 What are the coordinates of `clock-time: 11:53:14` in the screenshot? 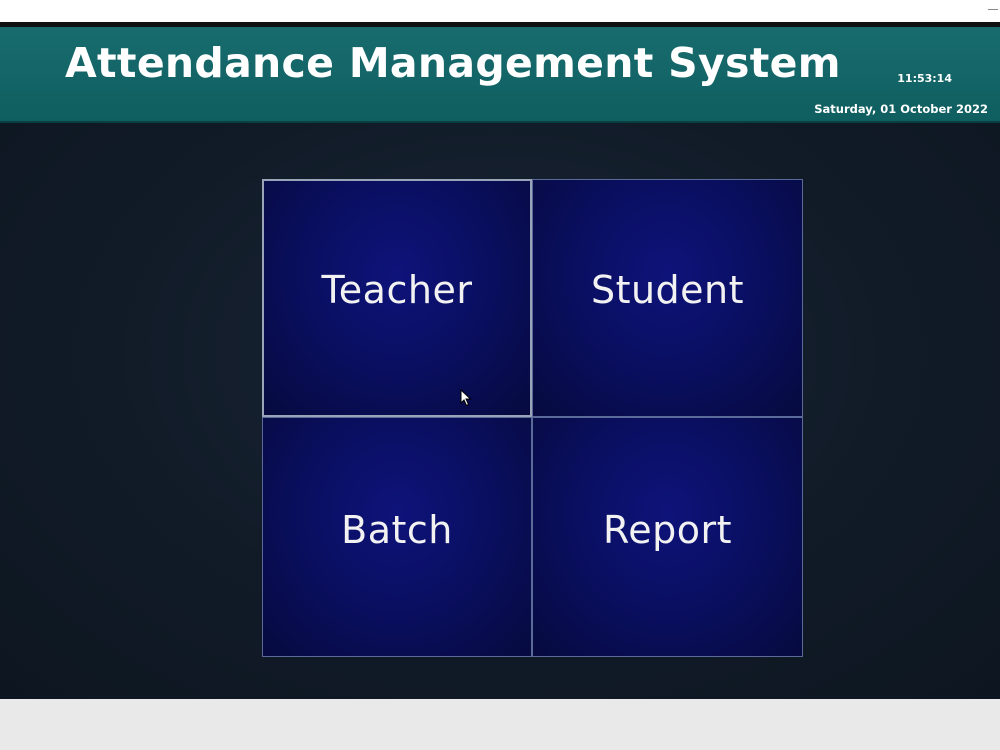 It's located at (924, 78).